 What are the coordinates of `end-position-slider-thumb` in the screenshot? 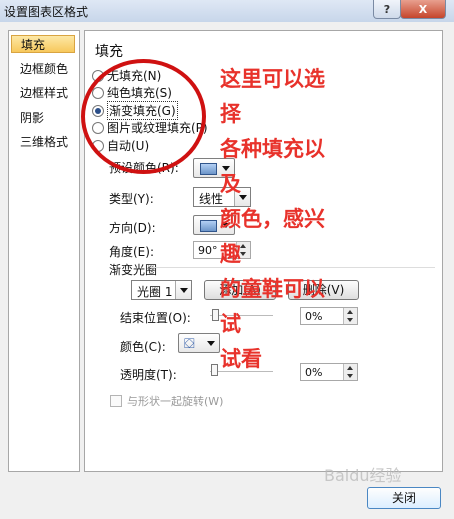 It's located at (215, 315).